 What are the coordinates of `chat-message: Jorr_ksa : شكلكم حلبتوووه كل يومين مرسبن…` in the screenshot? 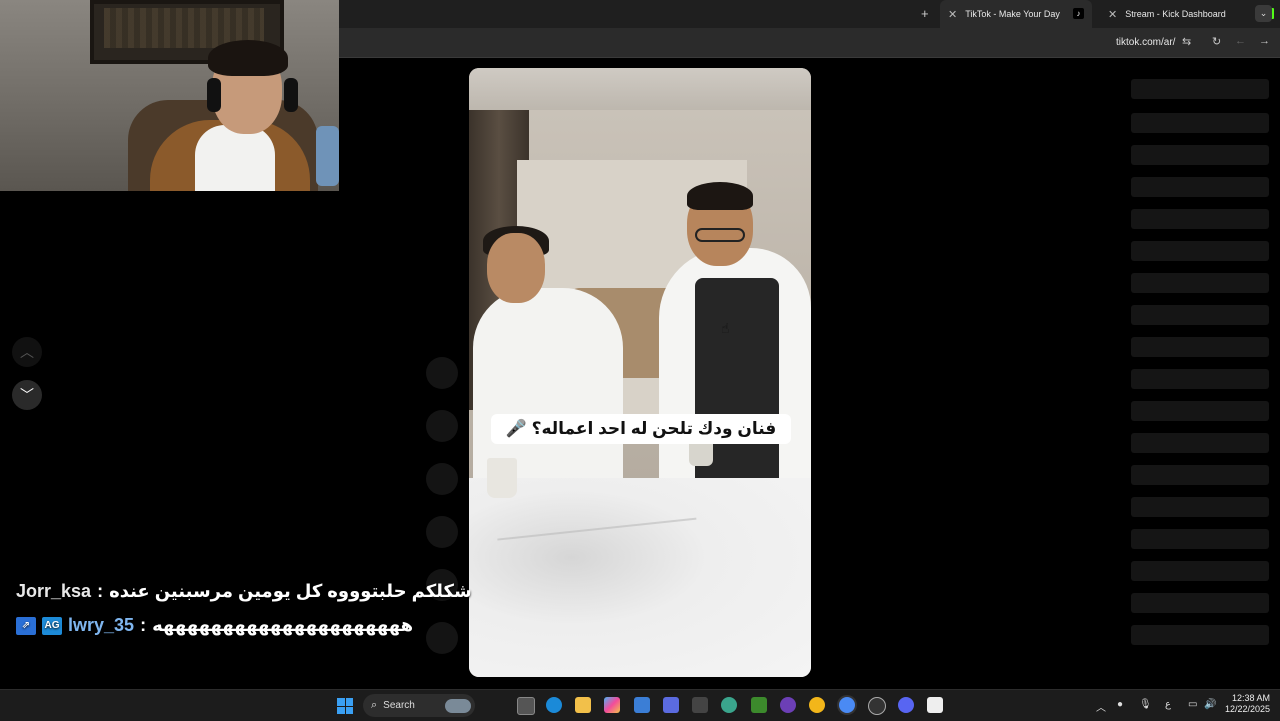 It's located at (244, 591).